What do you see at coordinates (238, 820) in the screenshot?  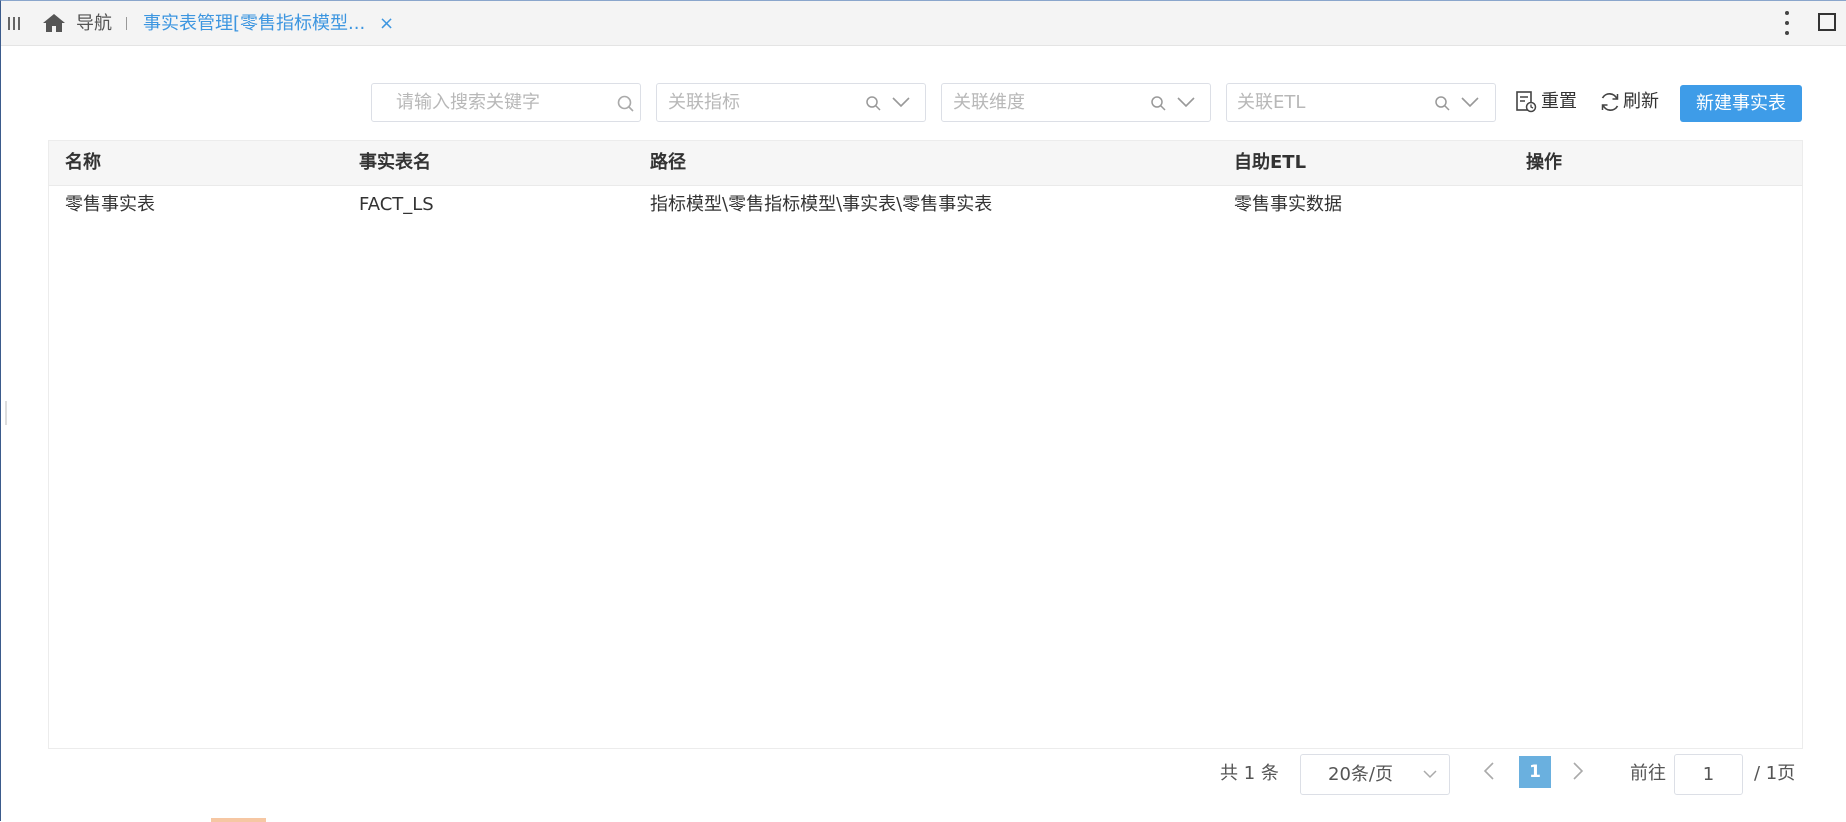 I see `taskbar-indicator` at bounding box center [238, 820].